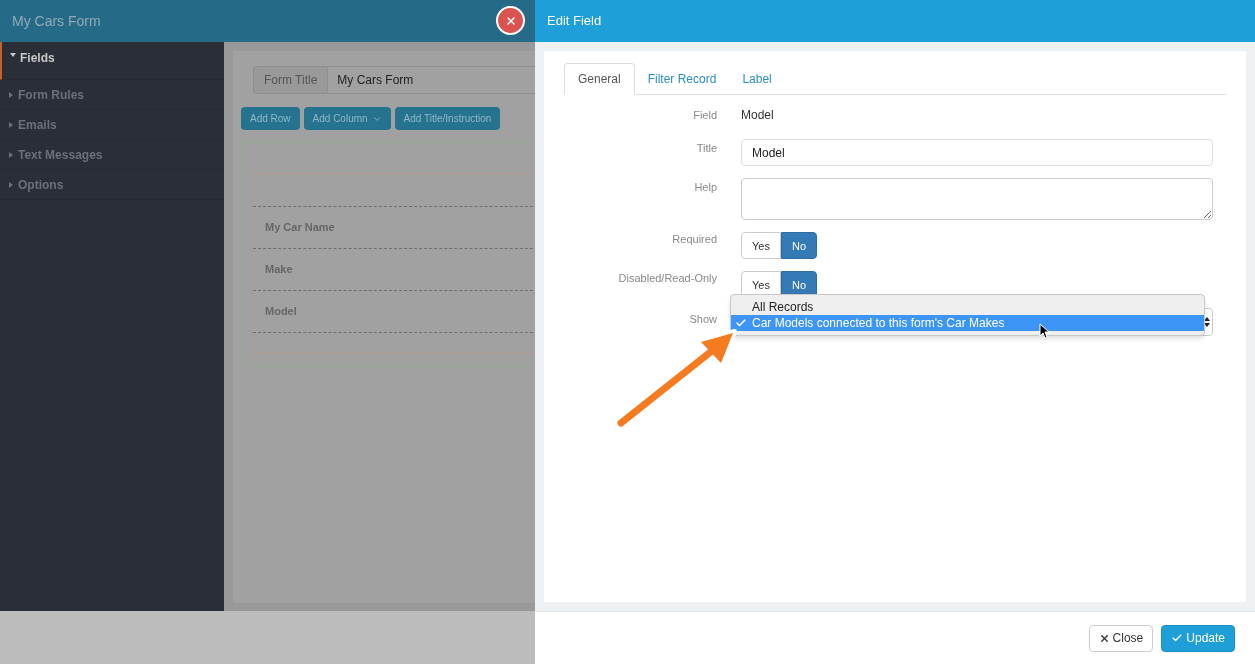 This screenshot has width=1255, height=664. Describe the element at coordinates (977, 152) in the screenshot. I see `title-field: Model` at that location.